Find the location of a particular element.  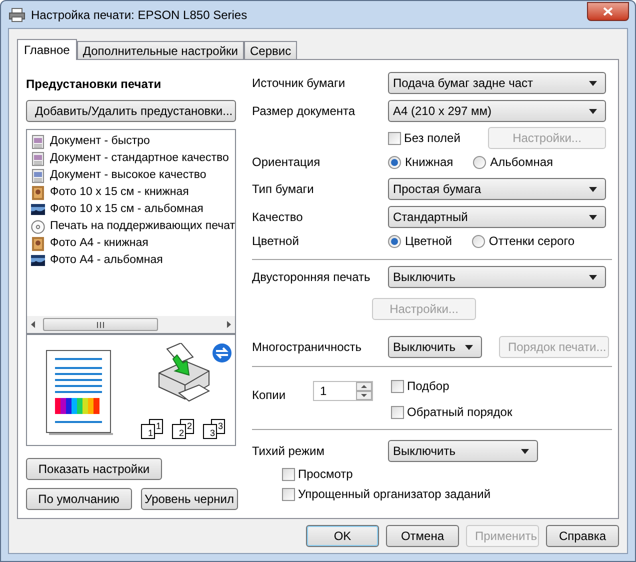

disc-icon is located at coordinates (38, 227).